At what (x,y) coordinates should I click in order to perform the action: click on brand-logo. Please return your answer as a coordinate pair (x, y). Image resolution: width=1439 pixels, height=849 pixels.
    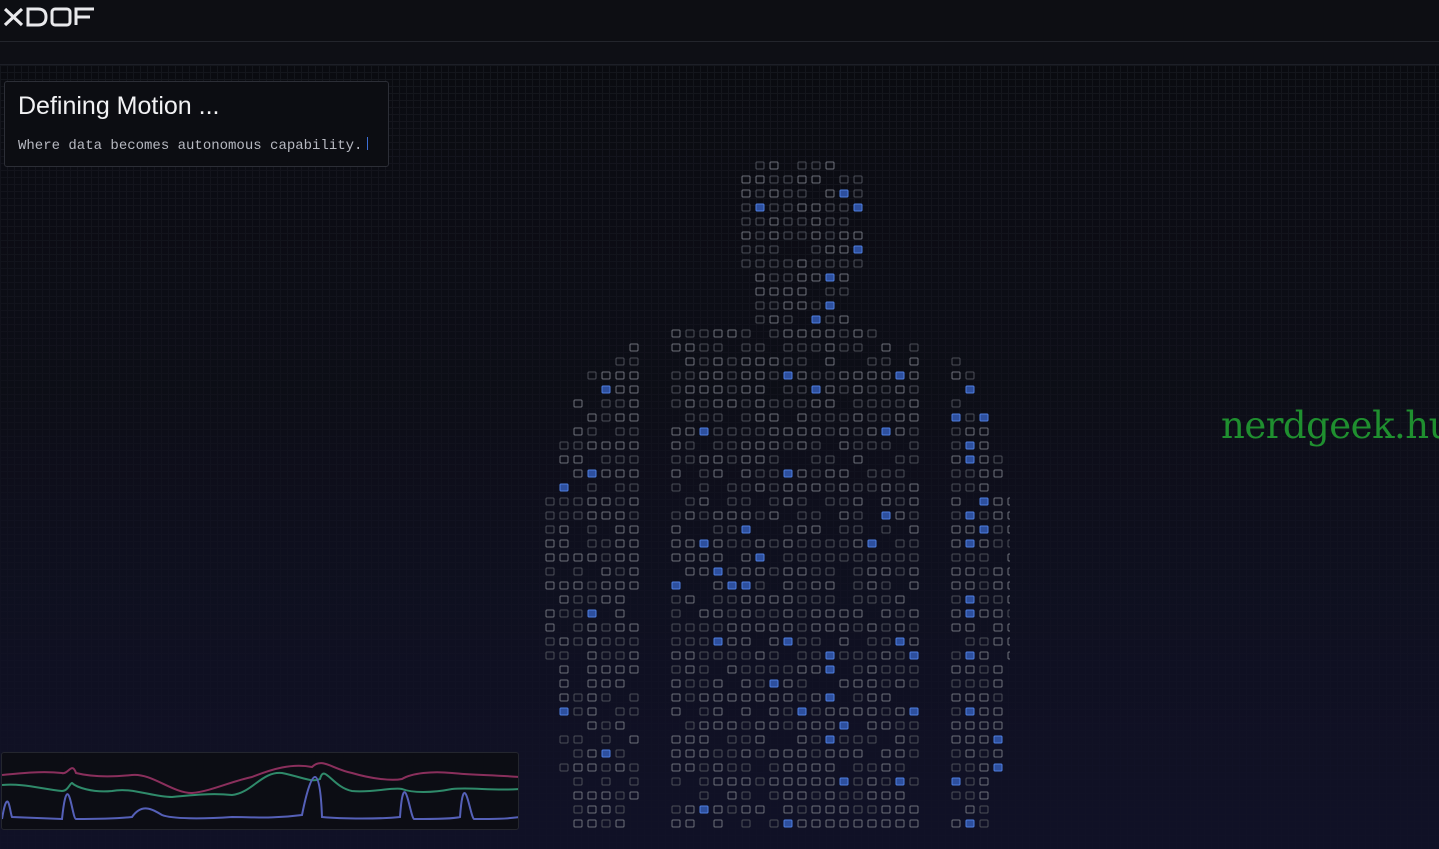
    Looking at the image, I should click on (49, 19).